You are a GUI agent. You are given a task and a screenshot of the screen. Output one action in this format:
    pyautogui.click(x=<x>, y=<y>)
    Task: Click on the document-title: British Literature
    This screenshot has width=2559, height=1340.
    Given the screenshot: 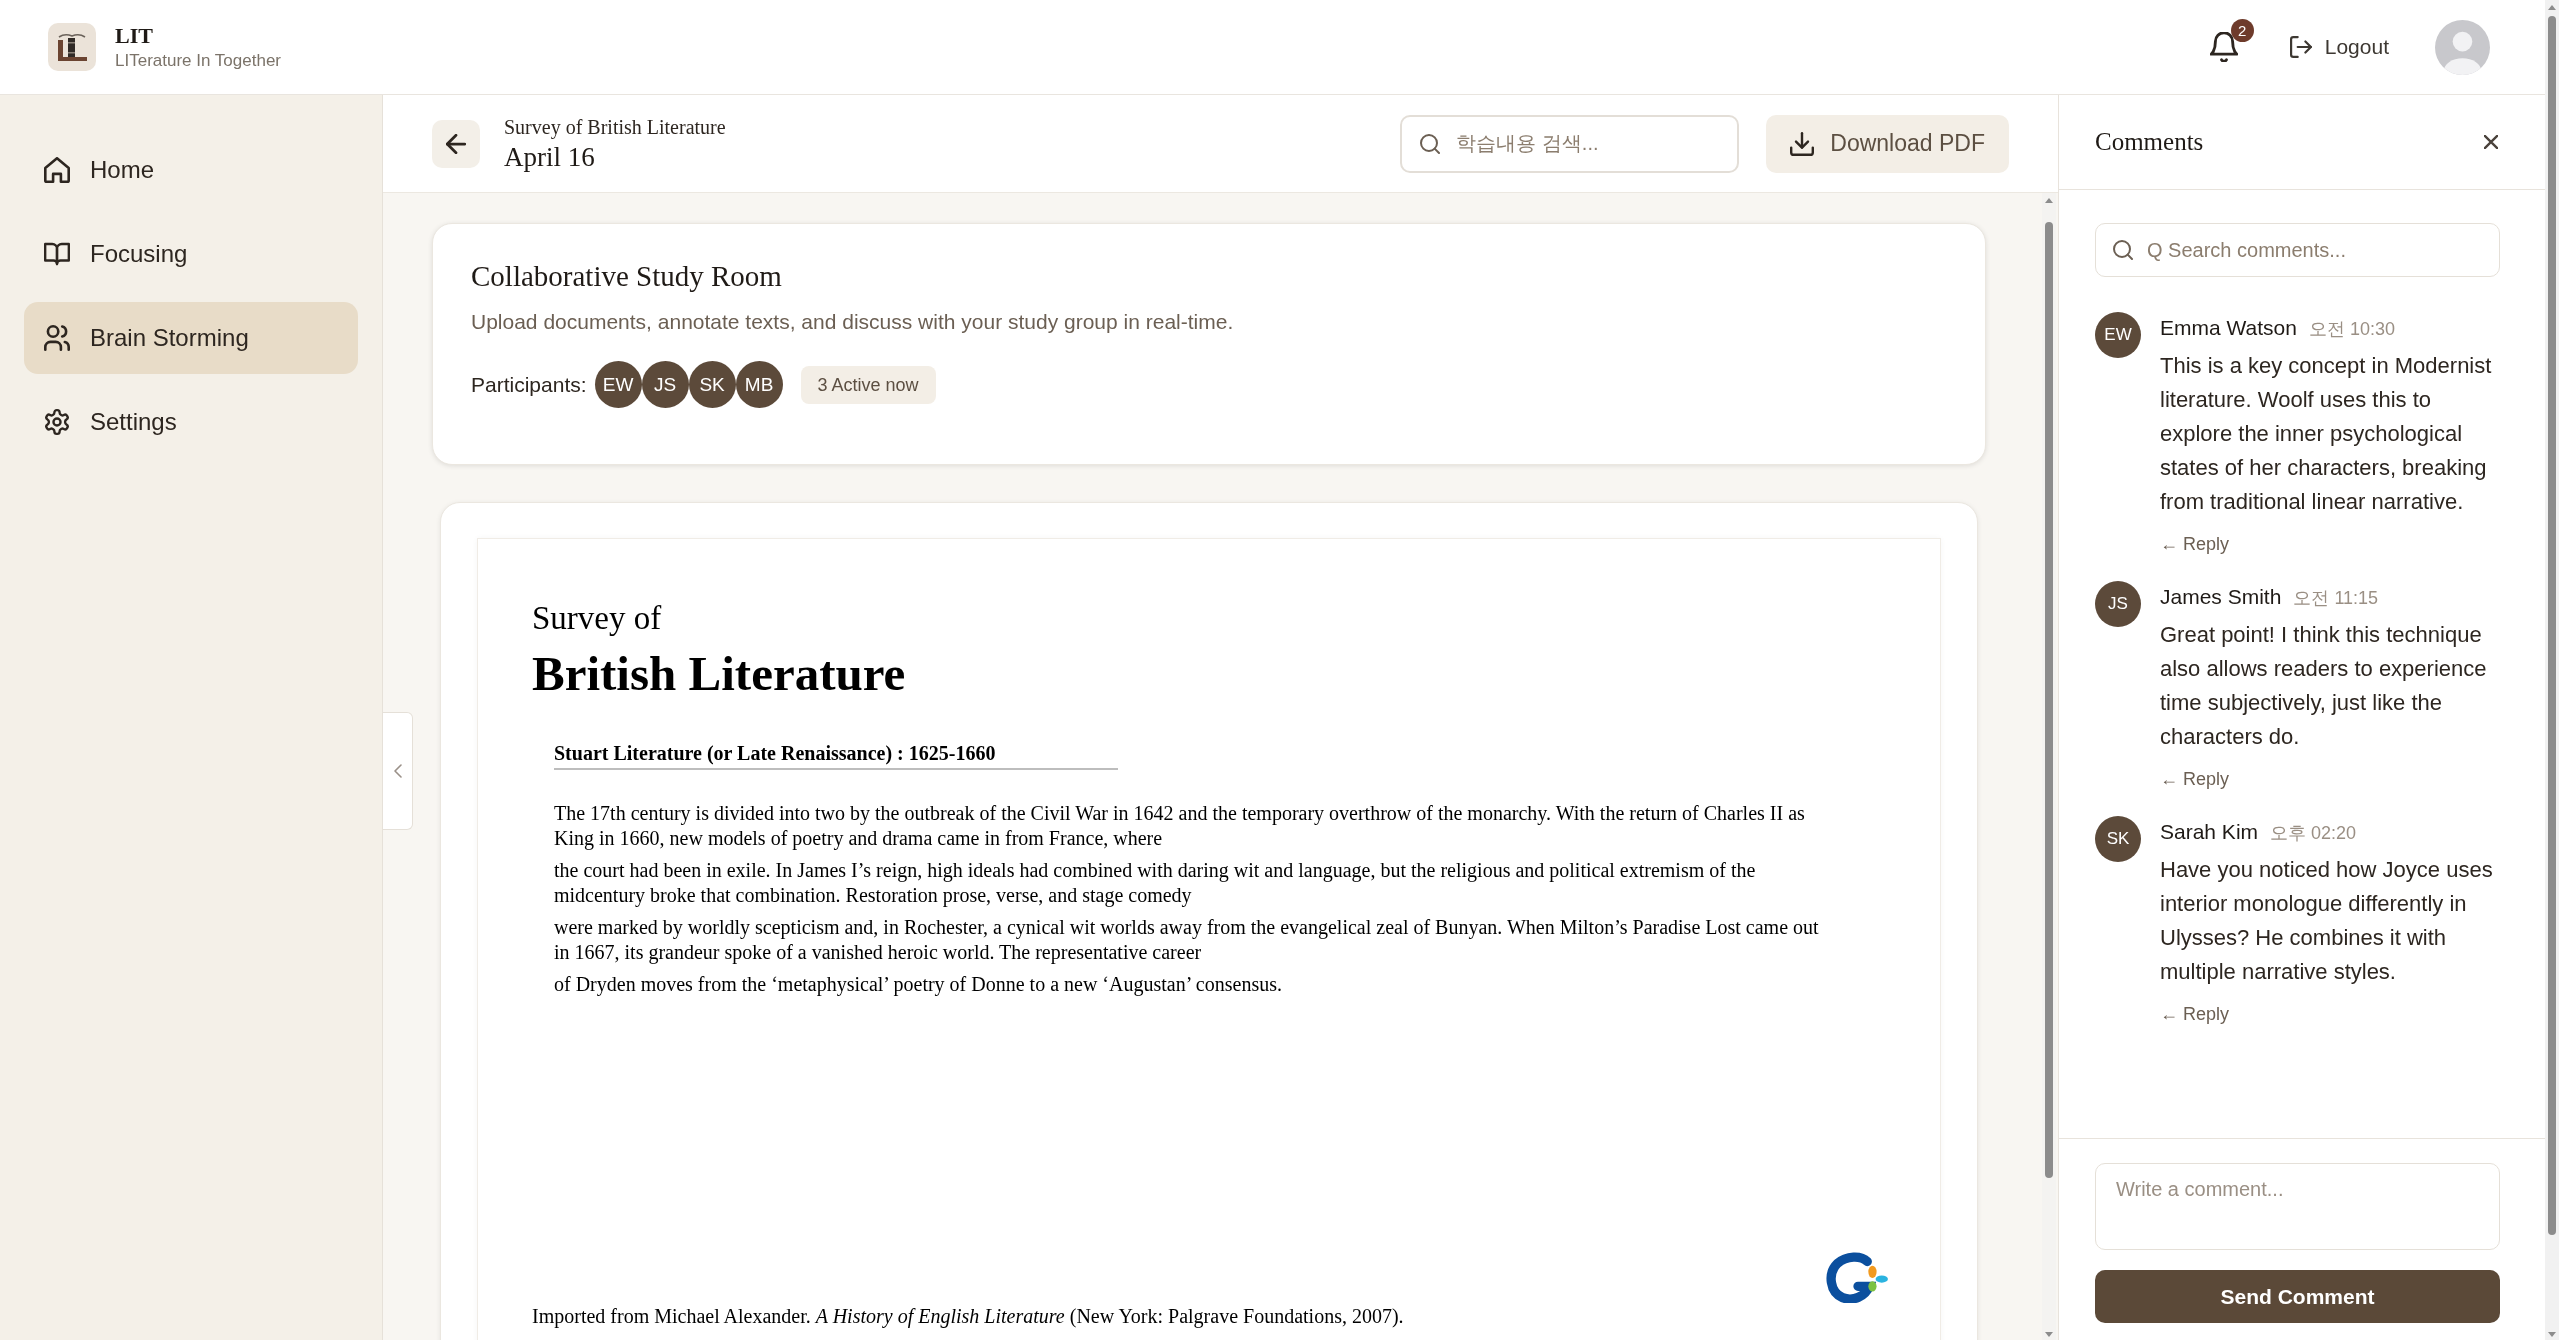 What is the action you would take?
    pyautogui.click(x=719, y=674)
    